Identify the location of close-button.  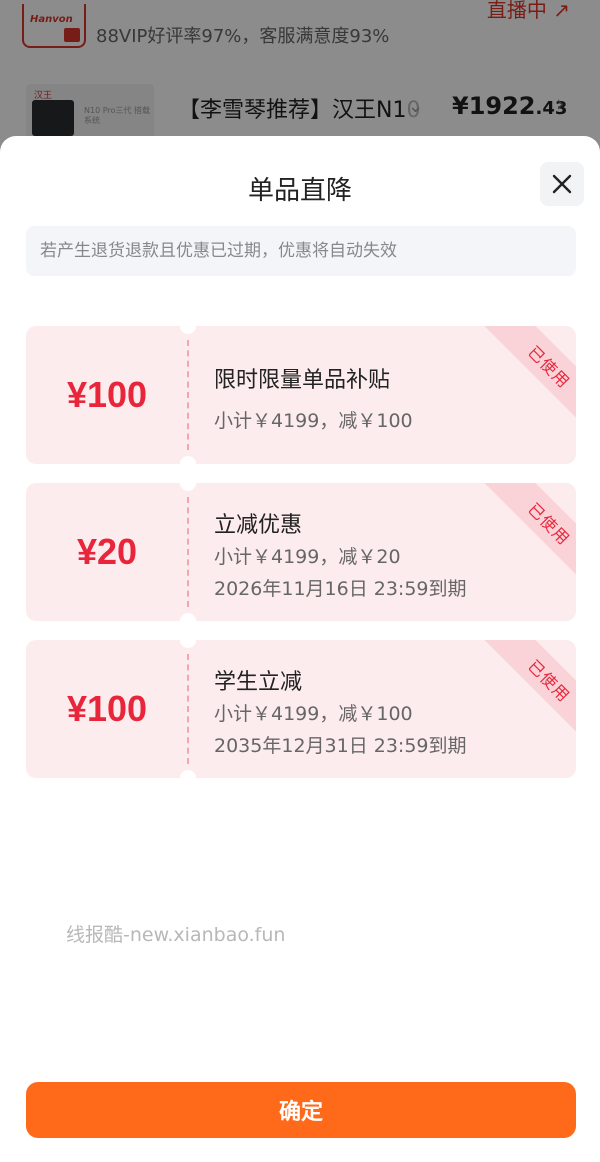
(562, 184).